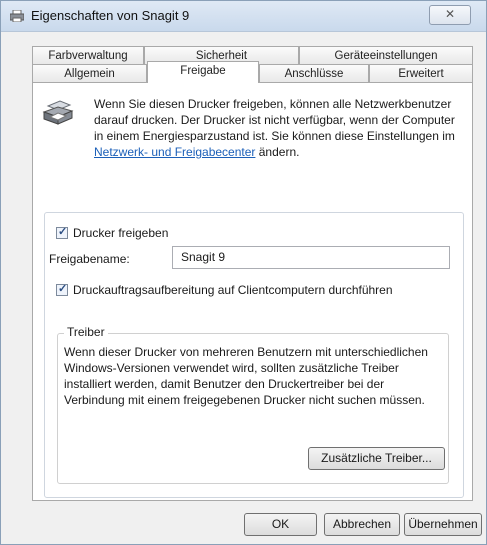 The image size is (487, 545). What do you see at coordinates (386, 55) in the screenshot?
I see `tab-geraeteeinstellungen: Geräteeinstellungen` at bounding box center [386, 55].